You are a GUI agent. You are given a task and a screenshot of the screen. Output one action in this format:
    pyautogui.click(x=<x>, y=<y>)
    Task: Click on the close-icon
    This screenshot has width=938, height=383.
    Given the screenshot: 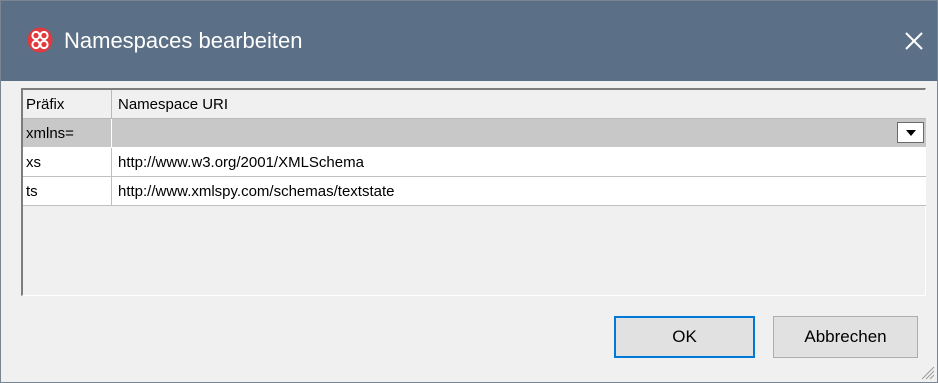 What is the action you would take?
    pyautogui.click(x=914, y=41)
    